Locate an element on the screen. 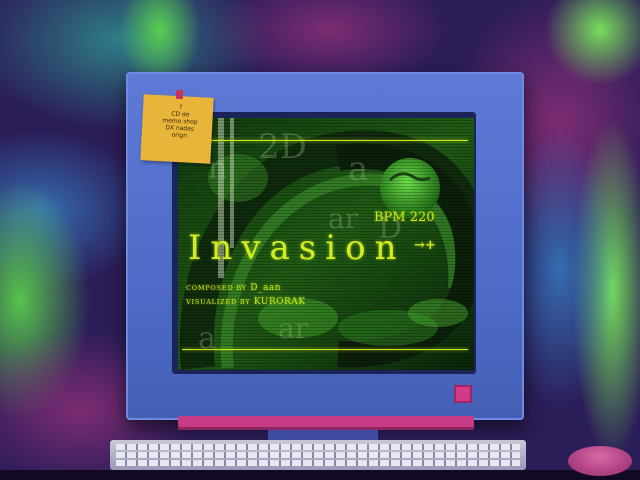 The width and height of the screenshot is (640, 480). monitor-stand is located at coordinates (326, 423).